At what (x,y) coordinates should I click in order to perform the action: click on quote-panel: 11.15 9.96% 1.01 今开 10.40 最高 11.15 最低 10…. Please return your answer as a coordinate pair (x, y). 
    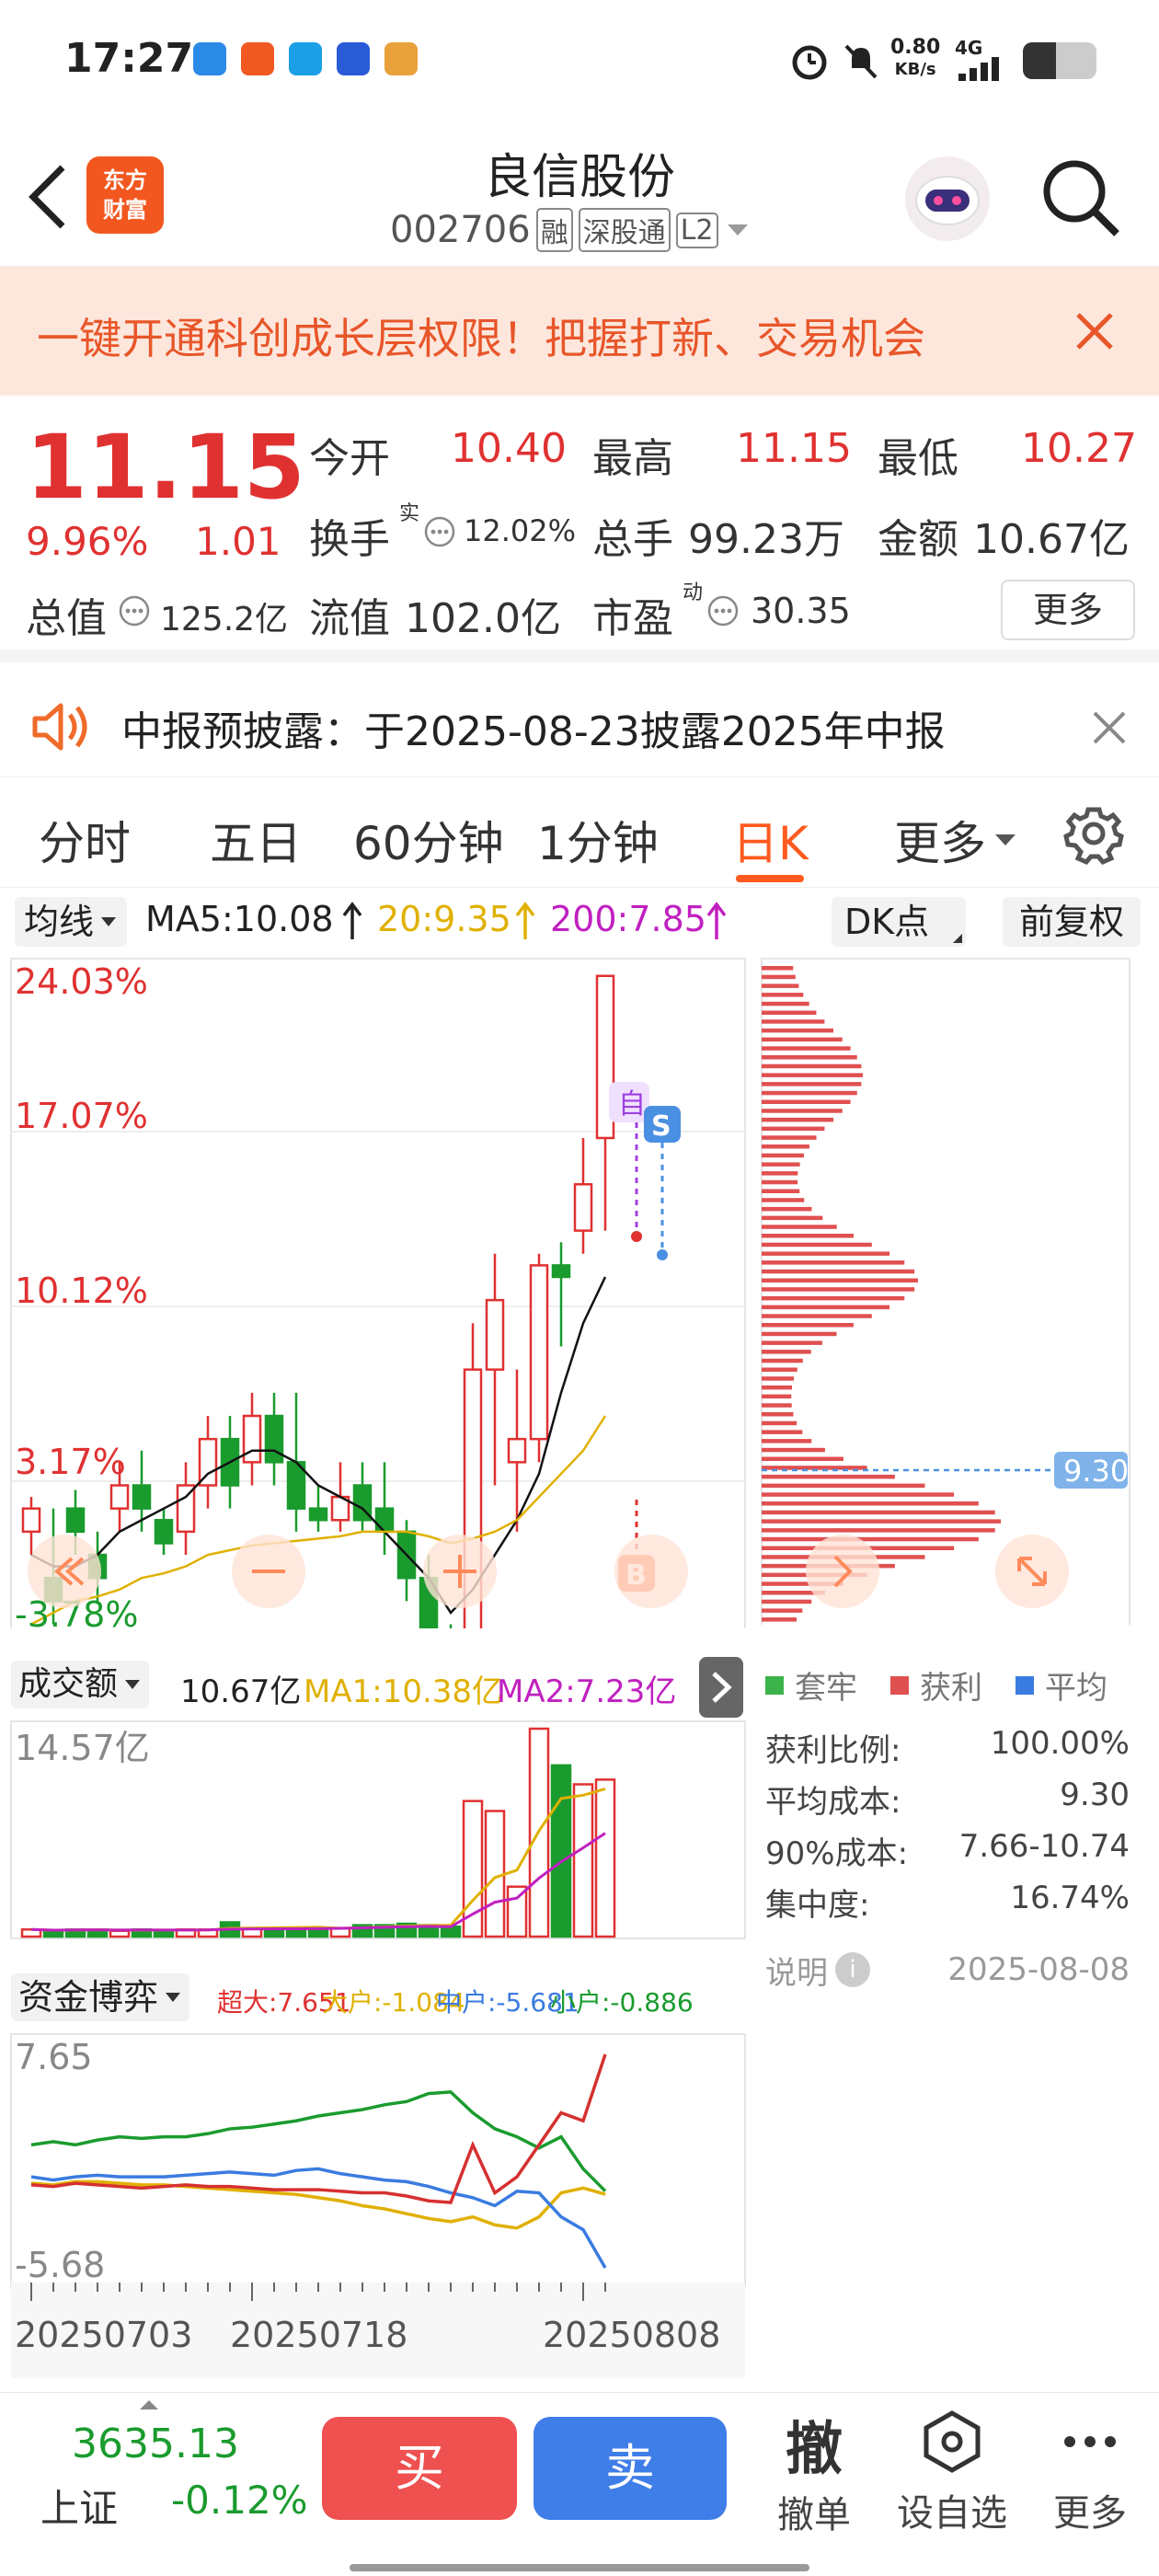
    Looking at the image, I should click on (579, 529).